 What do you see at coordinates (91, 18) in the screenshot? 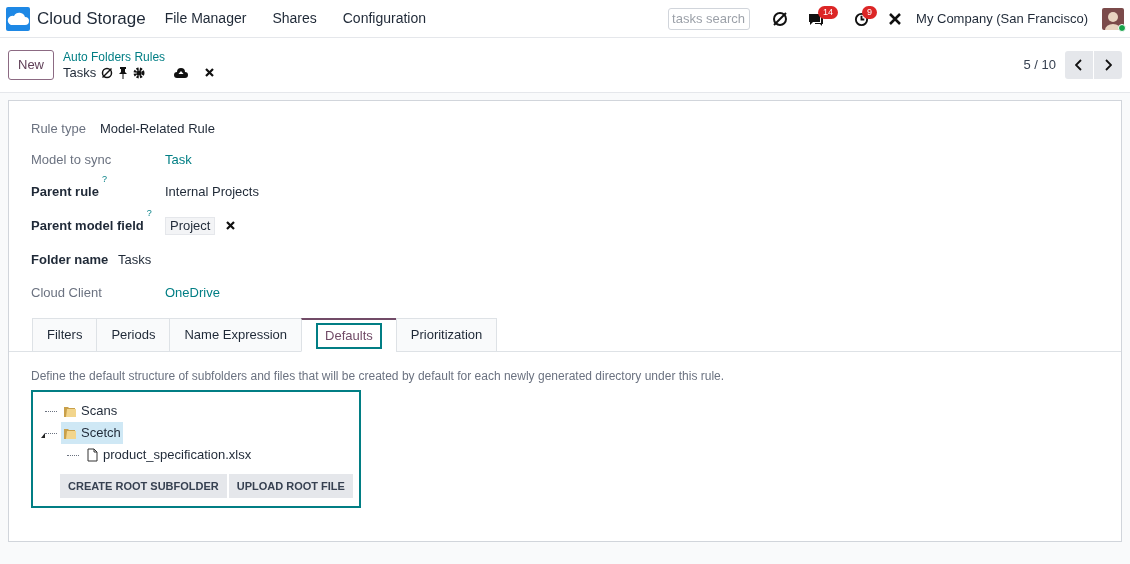
I see `app-name: Cloud Storage` at bounding box center [91, 18].